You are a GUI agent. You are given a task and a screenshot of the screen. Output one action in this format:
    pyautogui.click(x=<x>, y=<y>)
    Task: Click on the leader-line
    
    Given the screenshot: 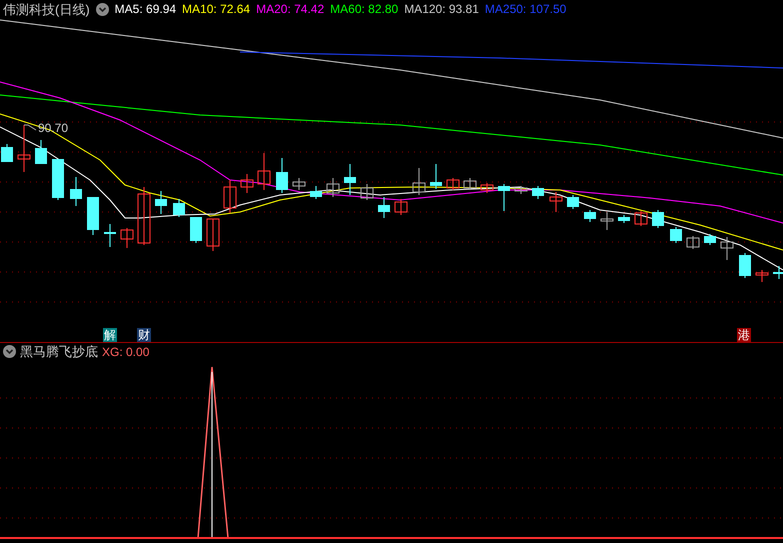 What is the action you would take?
    pyautogui.click(x=30, y=127)
    